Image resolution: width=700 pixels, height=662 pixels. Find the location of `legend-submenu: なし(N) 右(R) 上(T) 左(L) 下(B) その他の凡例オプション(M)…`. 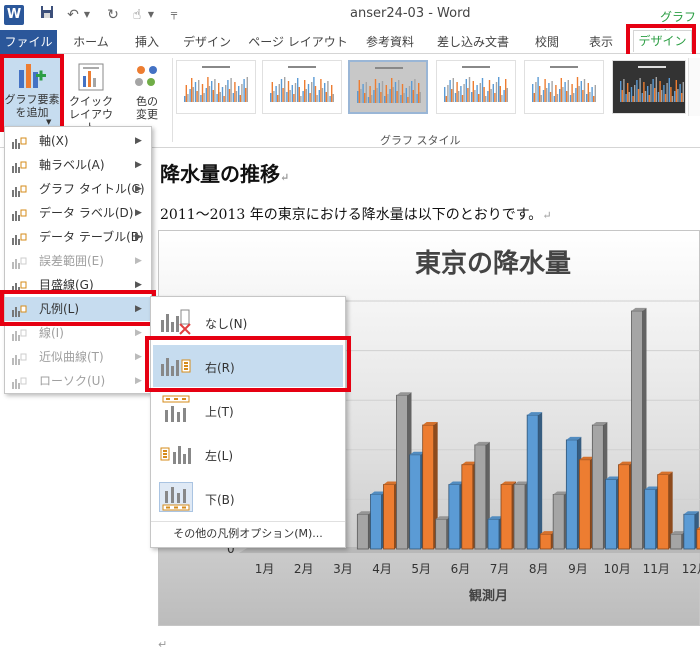

legend-submenu: なし(N) 右(R) 上(T) 左(L) 下(B) その他の凡例オプション(M)… is located at coordinates (248, 422).